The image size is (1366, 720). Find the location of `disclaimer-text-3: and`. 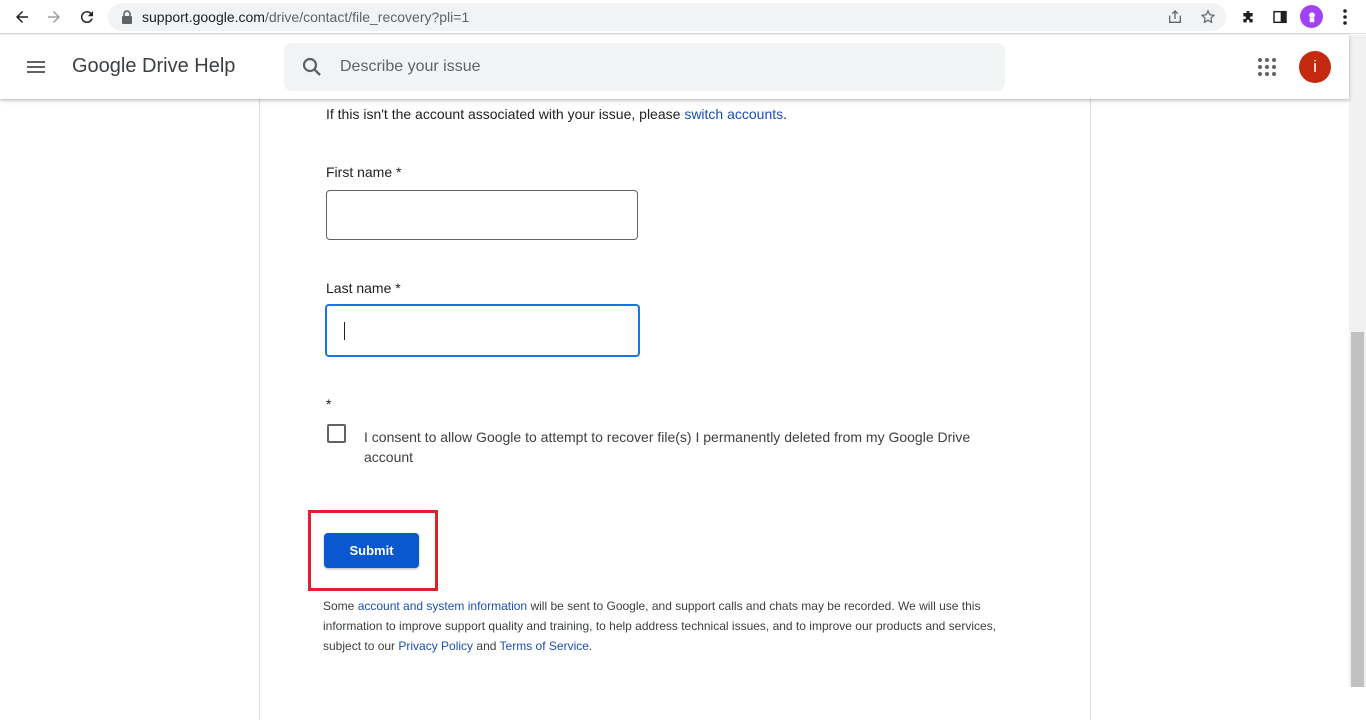

disclaimer-text-3: and is located at coordinates (486, 646).